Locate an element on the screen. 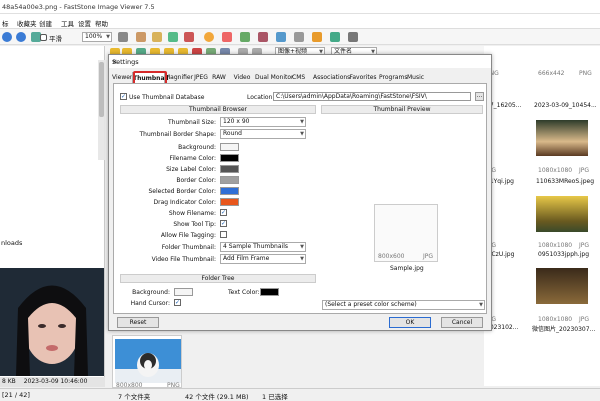 The image size is (600, 401). show-filename-label: Show Filename: is located at coordinates (192, 213).